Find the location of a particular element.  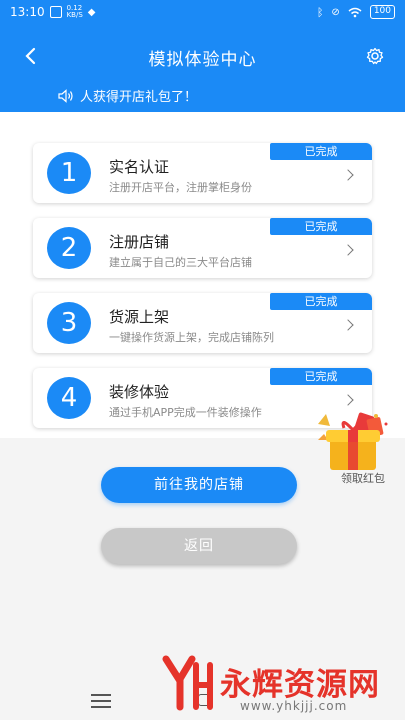

step-desc: 注册开店平台，注册掌柜身份 is located at coordinates (180, 187).